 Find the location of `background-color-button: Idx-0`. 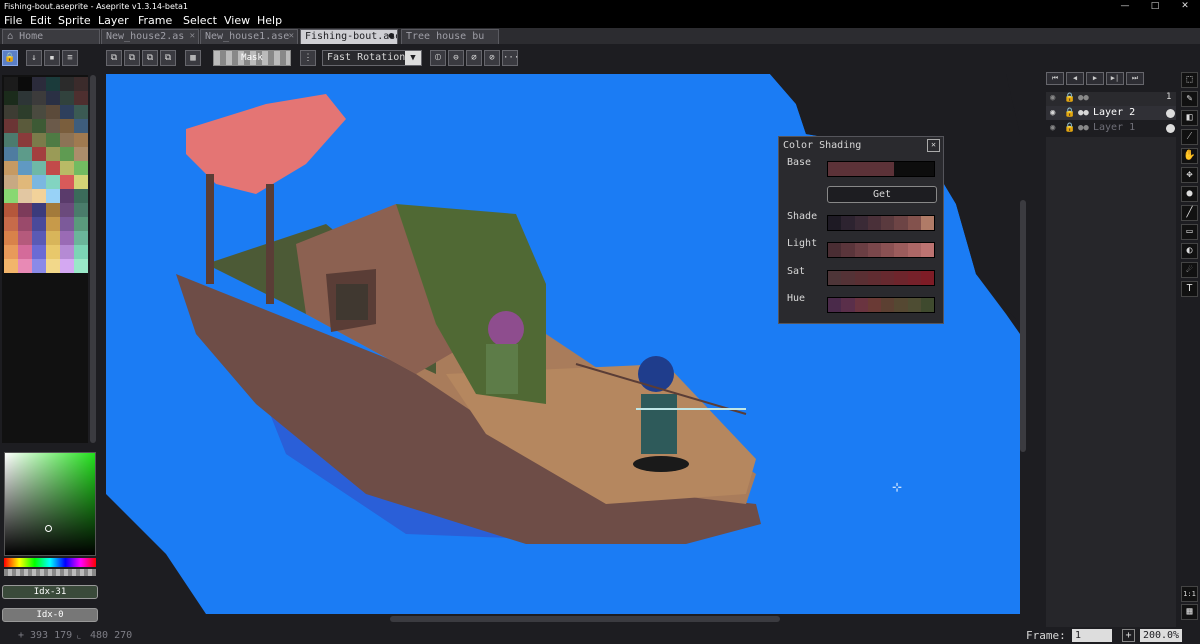

background-color-button: Idx-0 is located at coordinates (50, 615).